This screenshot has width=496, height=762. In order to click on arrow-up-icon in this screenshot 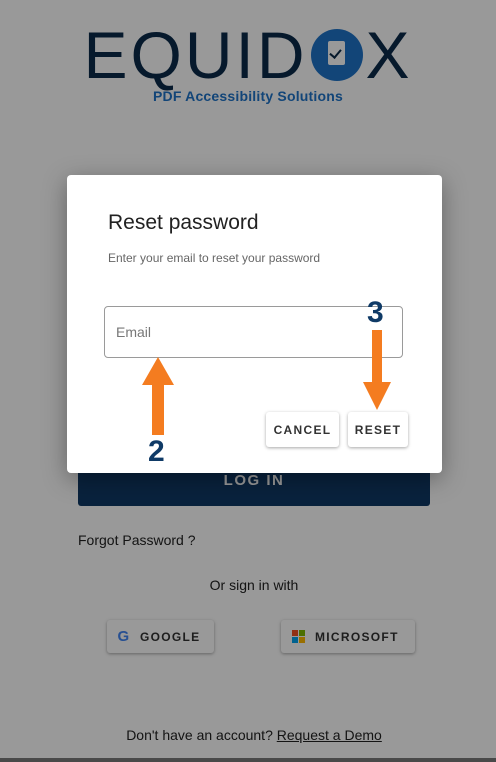, I will do `click(158, 396)`.